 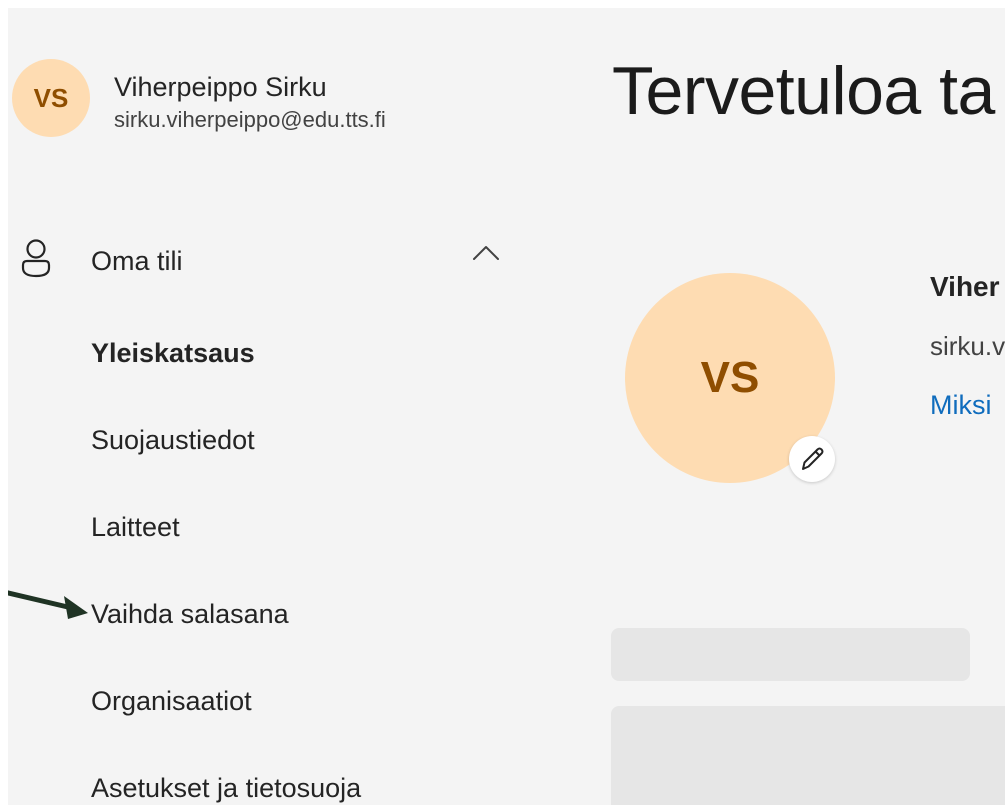 I want to click on sidebar-item-organisaatiot: Organisaatiot, so click(x=171, y=701).